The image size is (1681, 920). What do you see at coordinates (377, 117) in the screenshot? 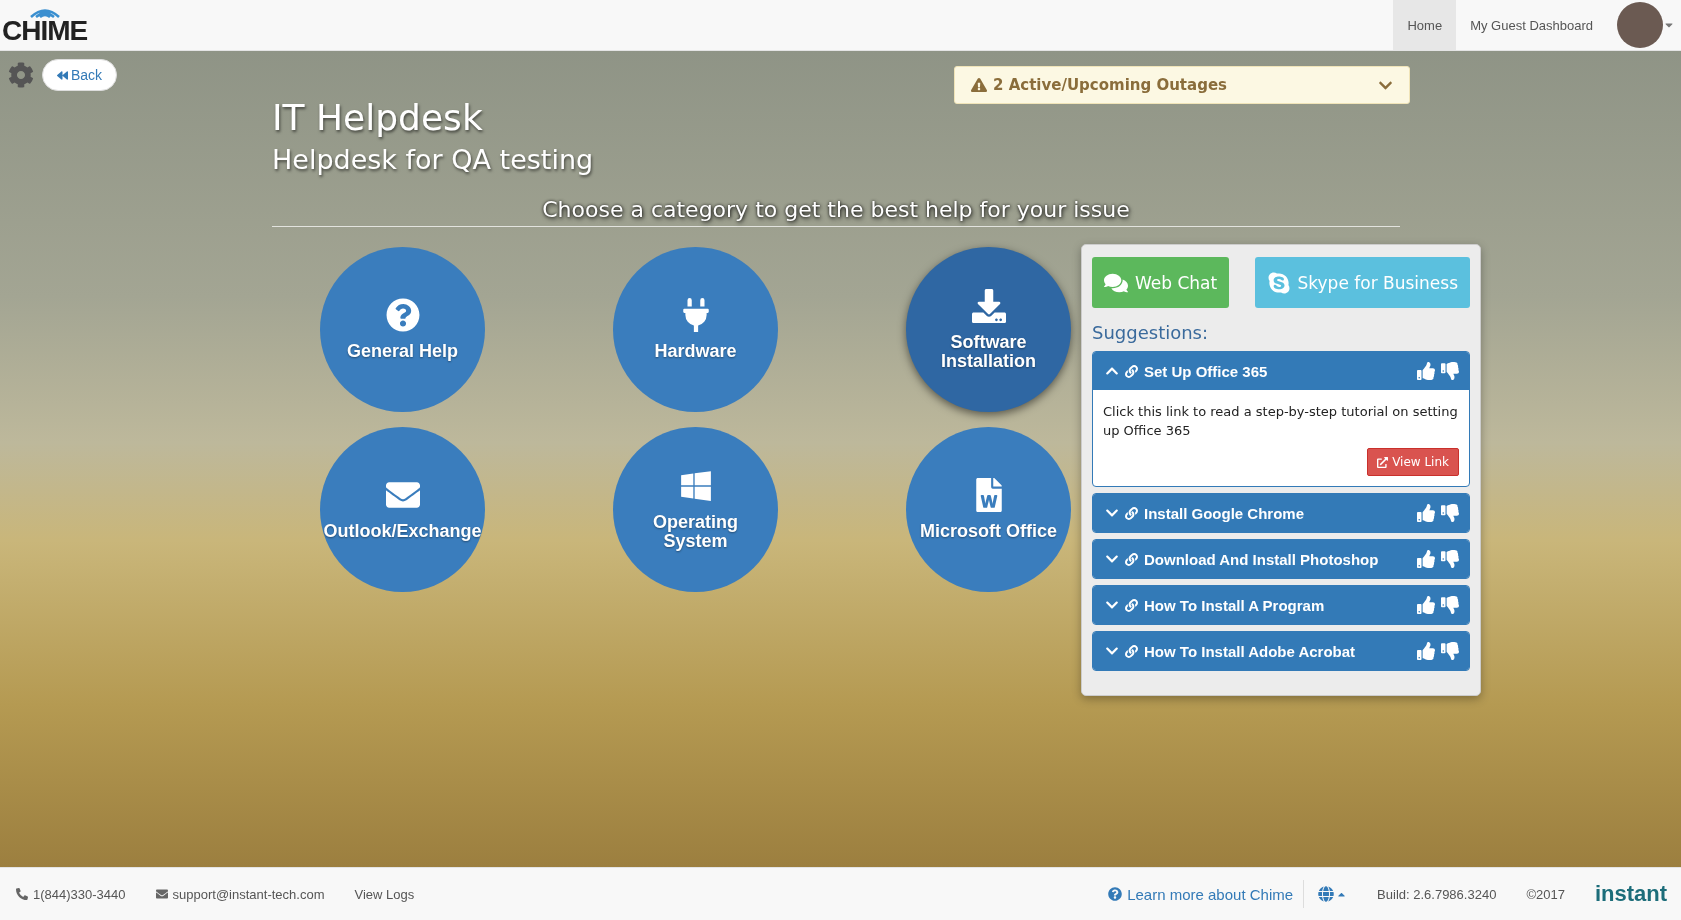
I see `page-title: IT Helpdesk` at bounding box center [377, 117].